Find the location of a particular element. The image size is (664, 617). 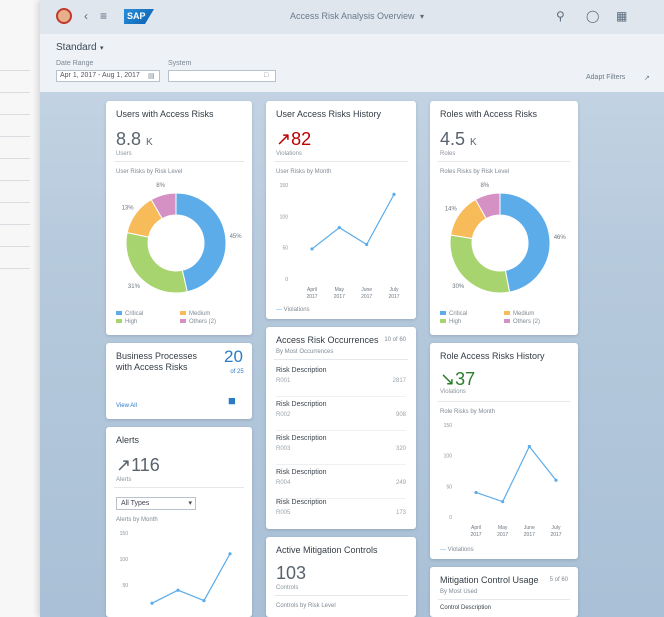

system-input is located at coordinates (222, 76).